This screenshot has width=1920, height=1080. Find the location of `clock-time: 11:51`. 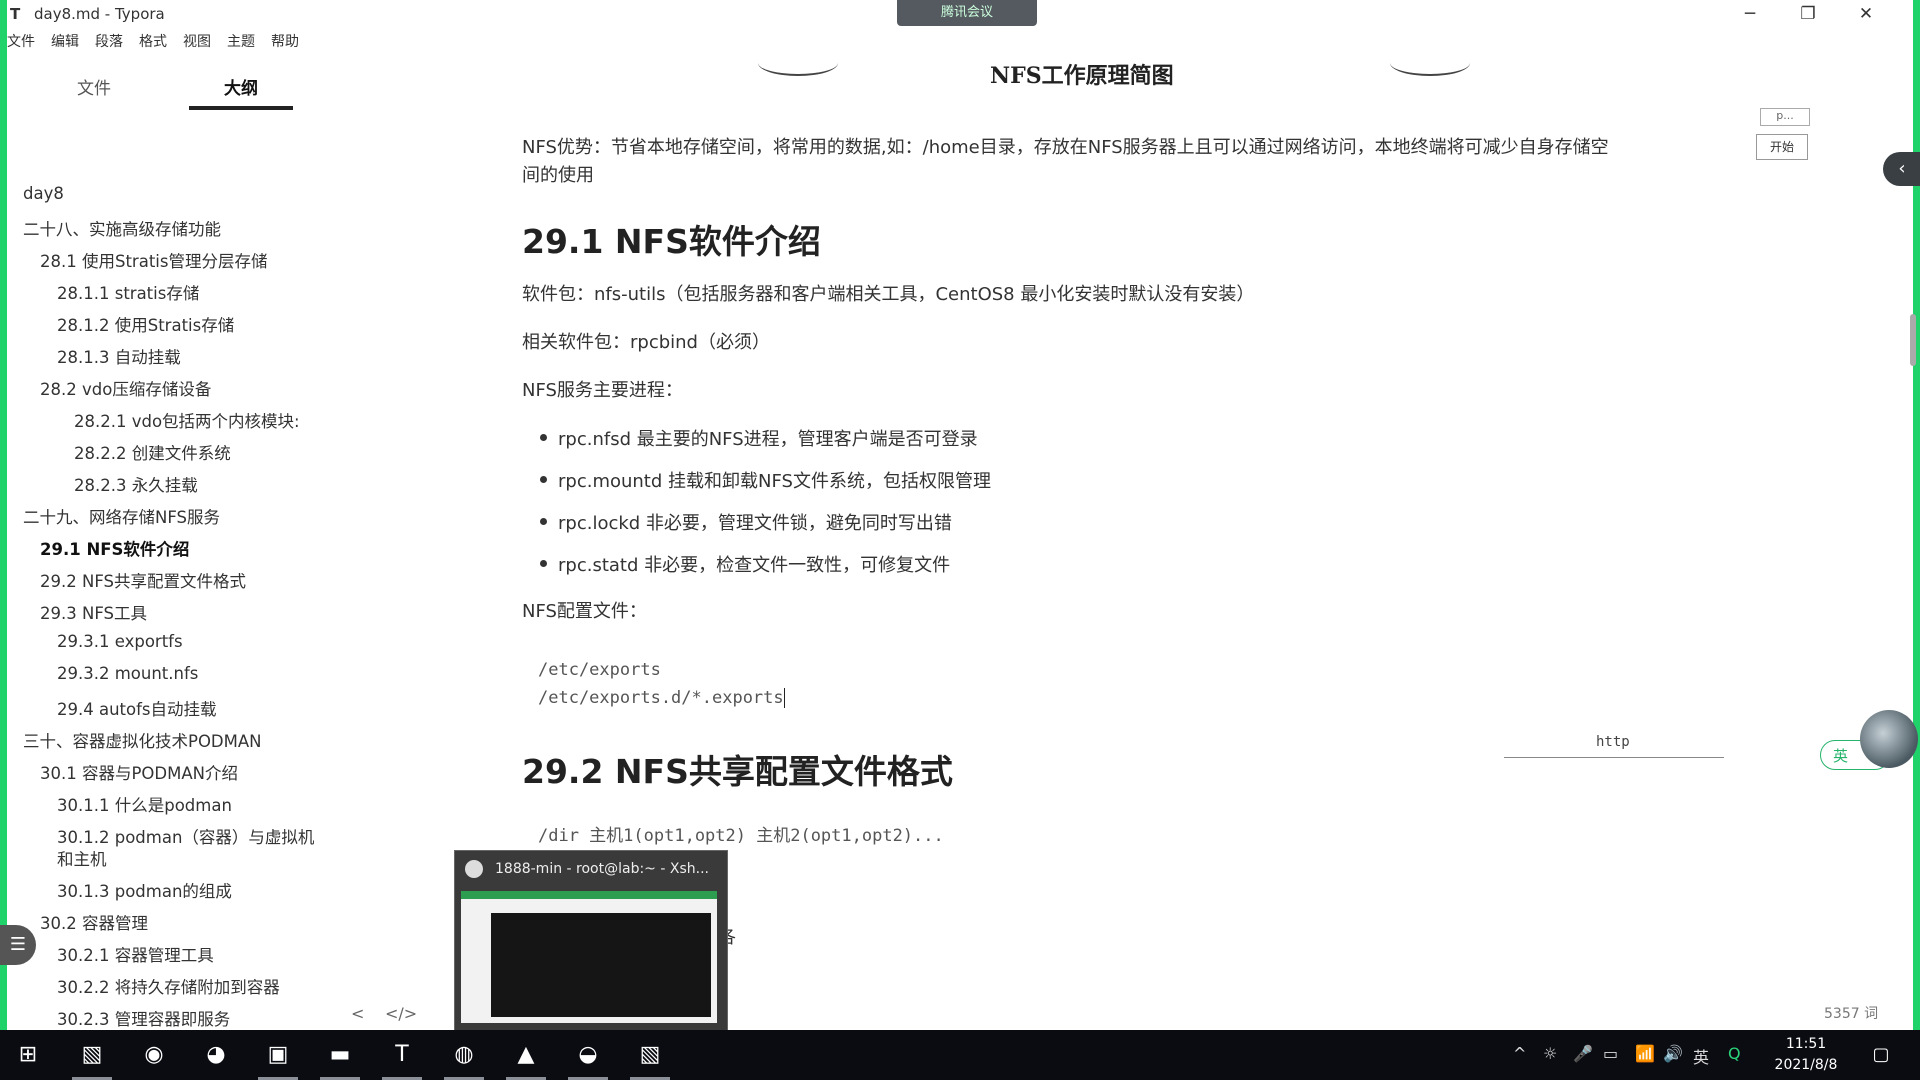

clock-time: 11:51 is located at coordinates (1806, 1044).